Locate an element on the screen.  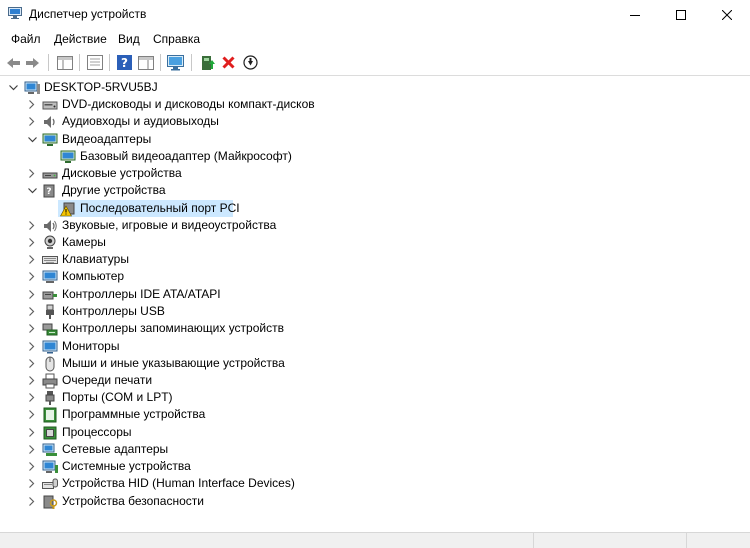
tree-item-label: Устройства безопасности is located at coordinates (133, 501).